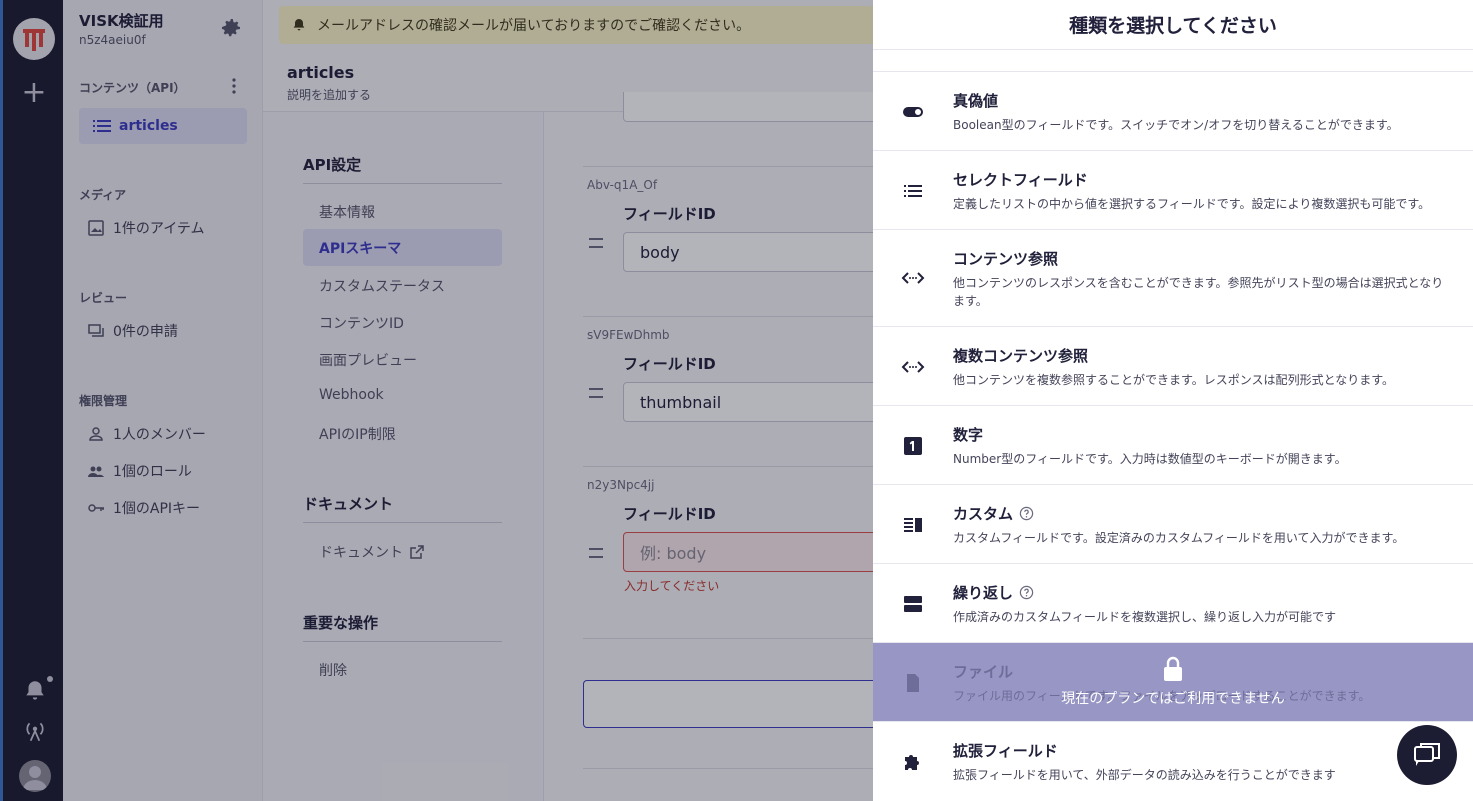 Image resolution: width=1473 pixels, height=801 pixels. What do you see at coordinates (1173, 61) in the screenshot?
I see `field-type-option-clipped` at bounding box center [1173, 61].